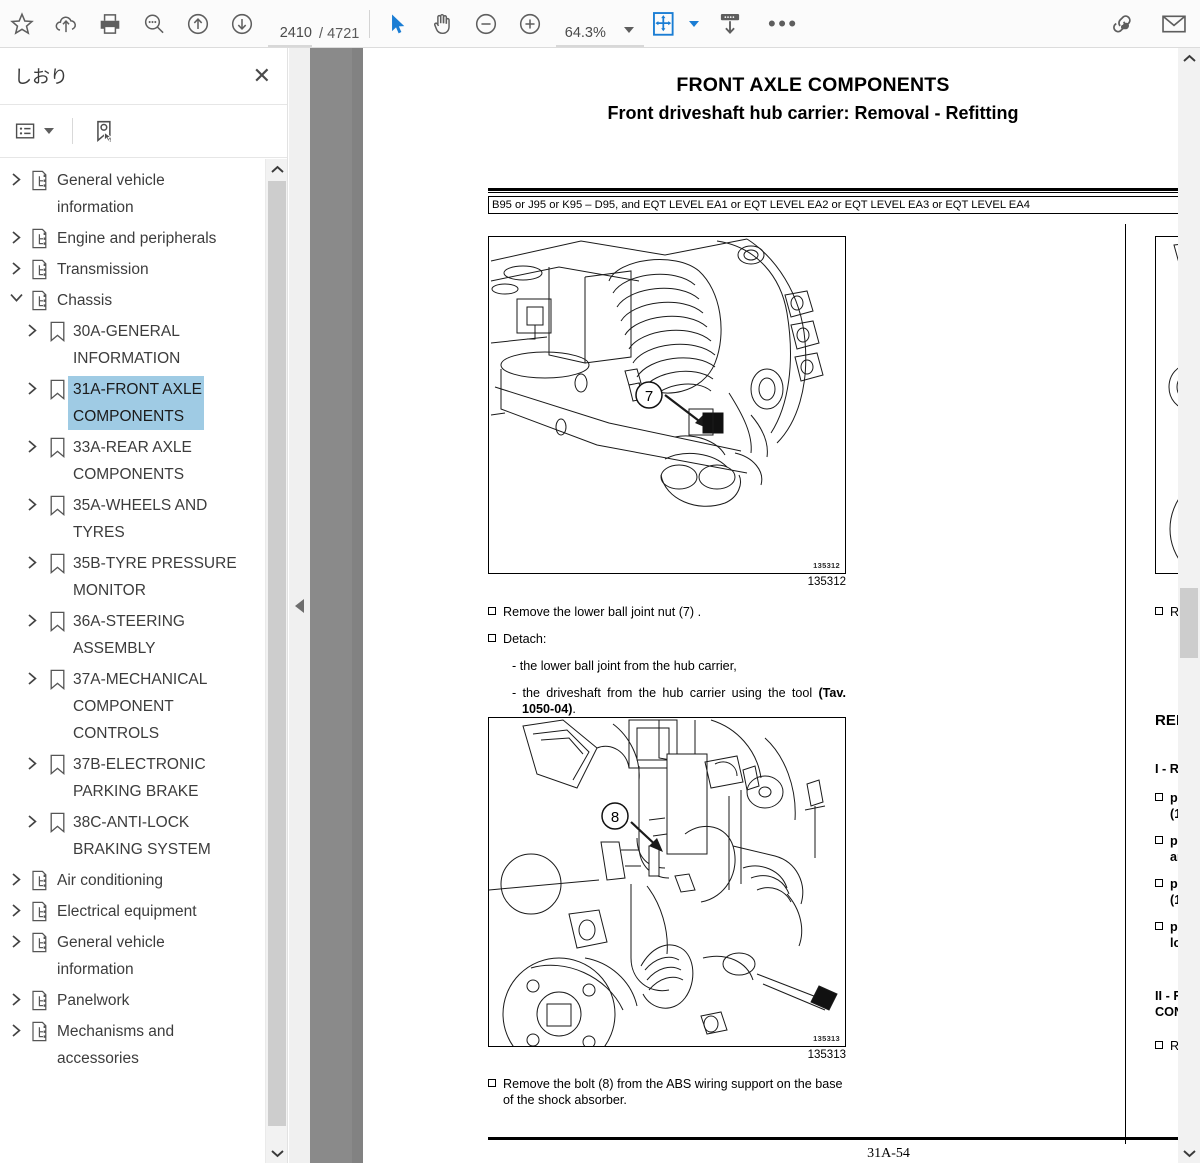  I want to click on next-page-icon, so click(242, 24).